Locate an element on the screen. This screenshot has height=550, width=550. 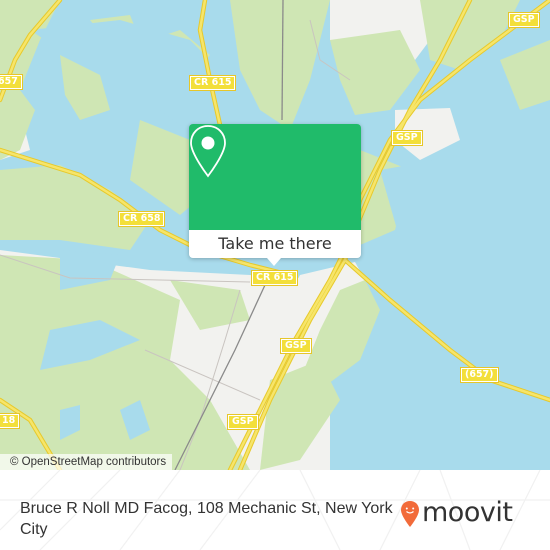
road-shield-618: 18 is located at coordinates (10, 421).